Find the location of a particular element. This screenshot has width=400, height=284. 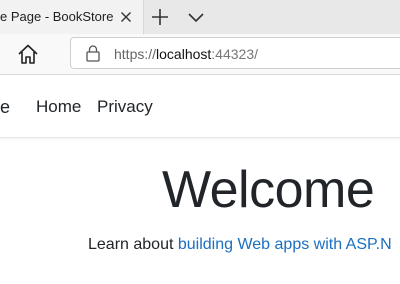

browser-tabstrip: e Page - BookStore is located at coordinates (200, 17).